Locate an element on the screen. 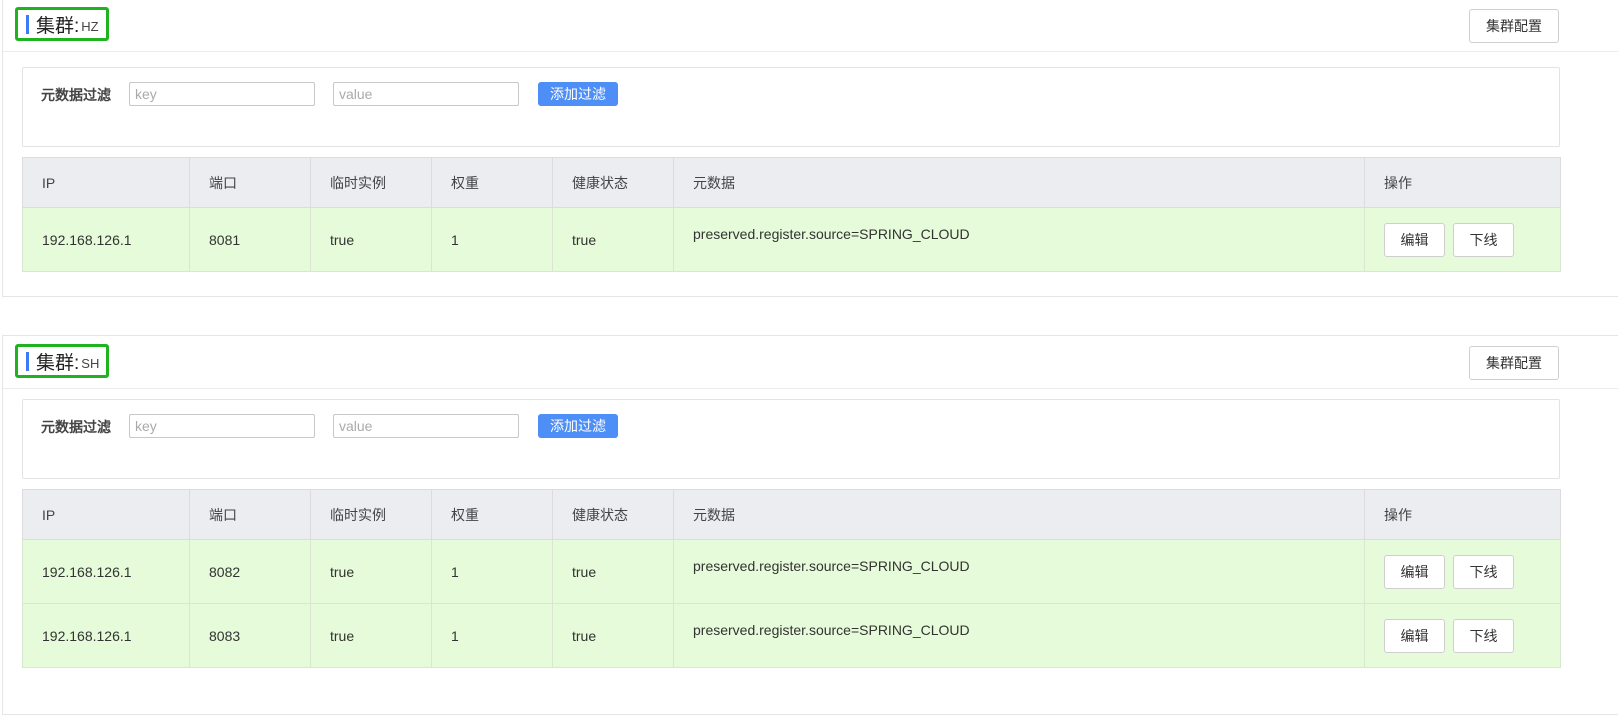  cell-port: 8082 is located at coordinates (250, 571).